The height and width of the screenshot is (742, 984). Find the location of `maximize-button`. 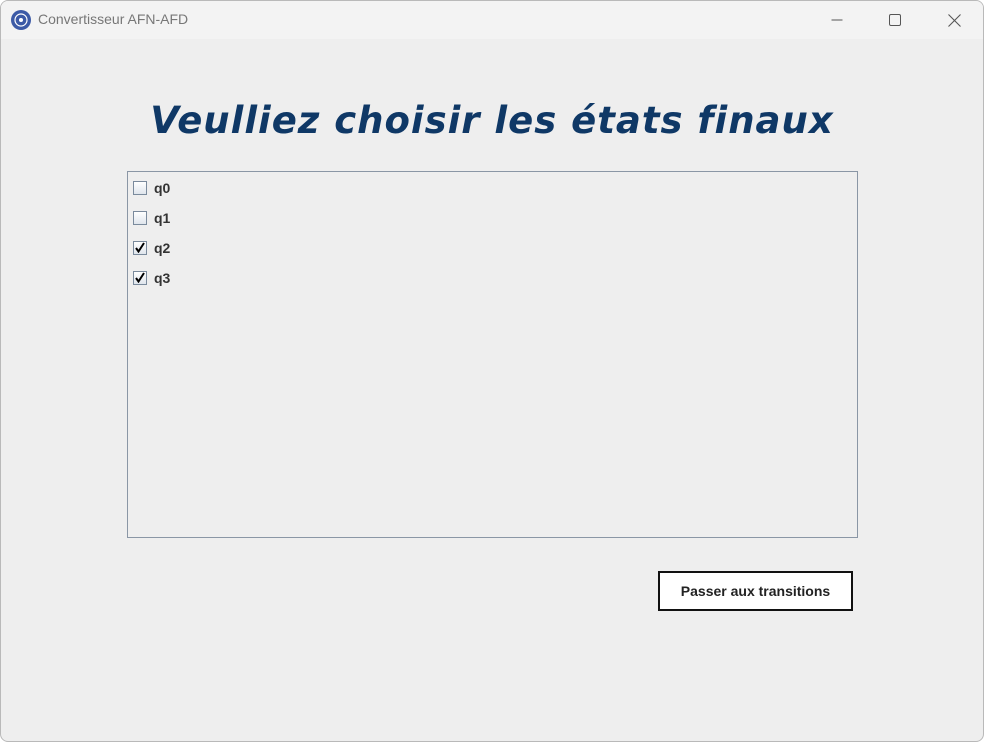

maximize-button is located at coordinates (895, 20).